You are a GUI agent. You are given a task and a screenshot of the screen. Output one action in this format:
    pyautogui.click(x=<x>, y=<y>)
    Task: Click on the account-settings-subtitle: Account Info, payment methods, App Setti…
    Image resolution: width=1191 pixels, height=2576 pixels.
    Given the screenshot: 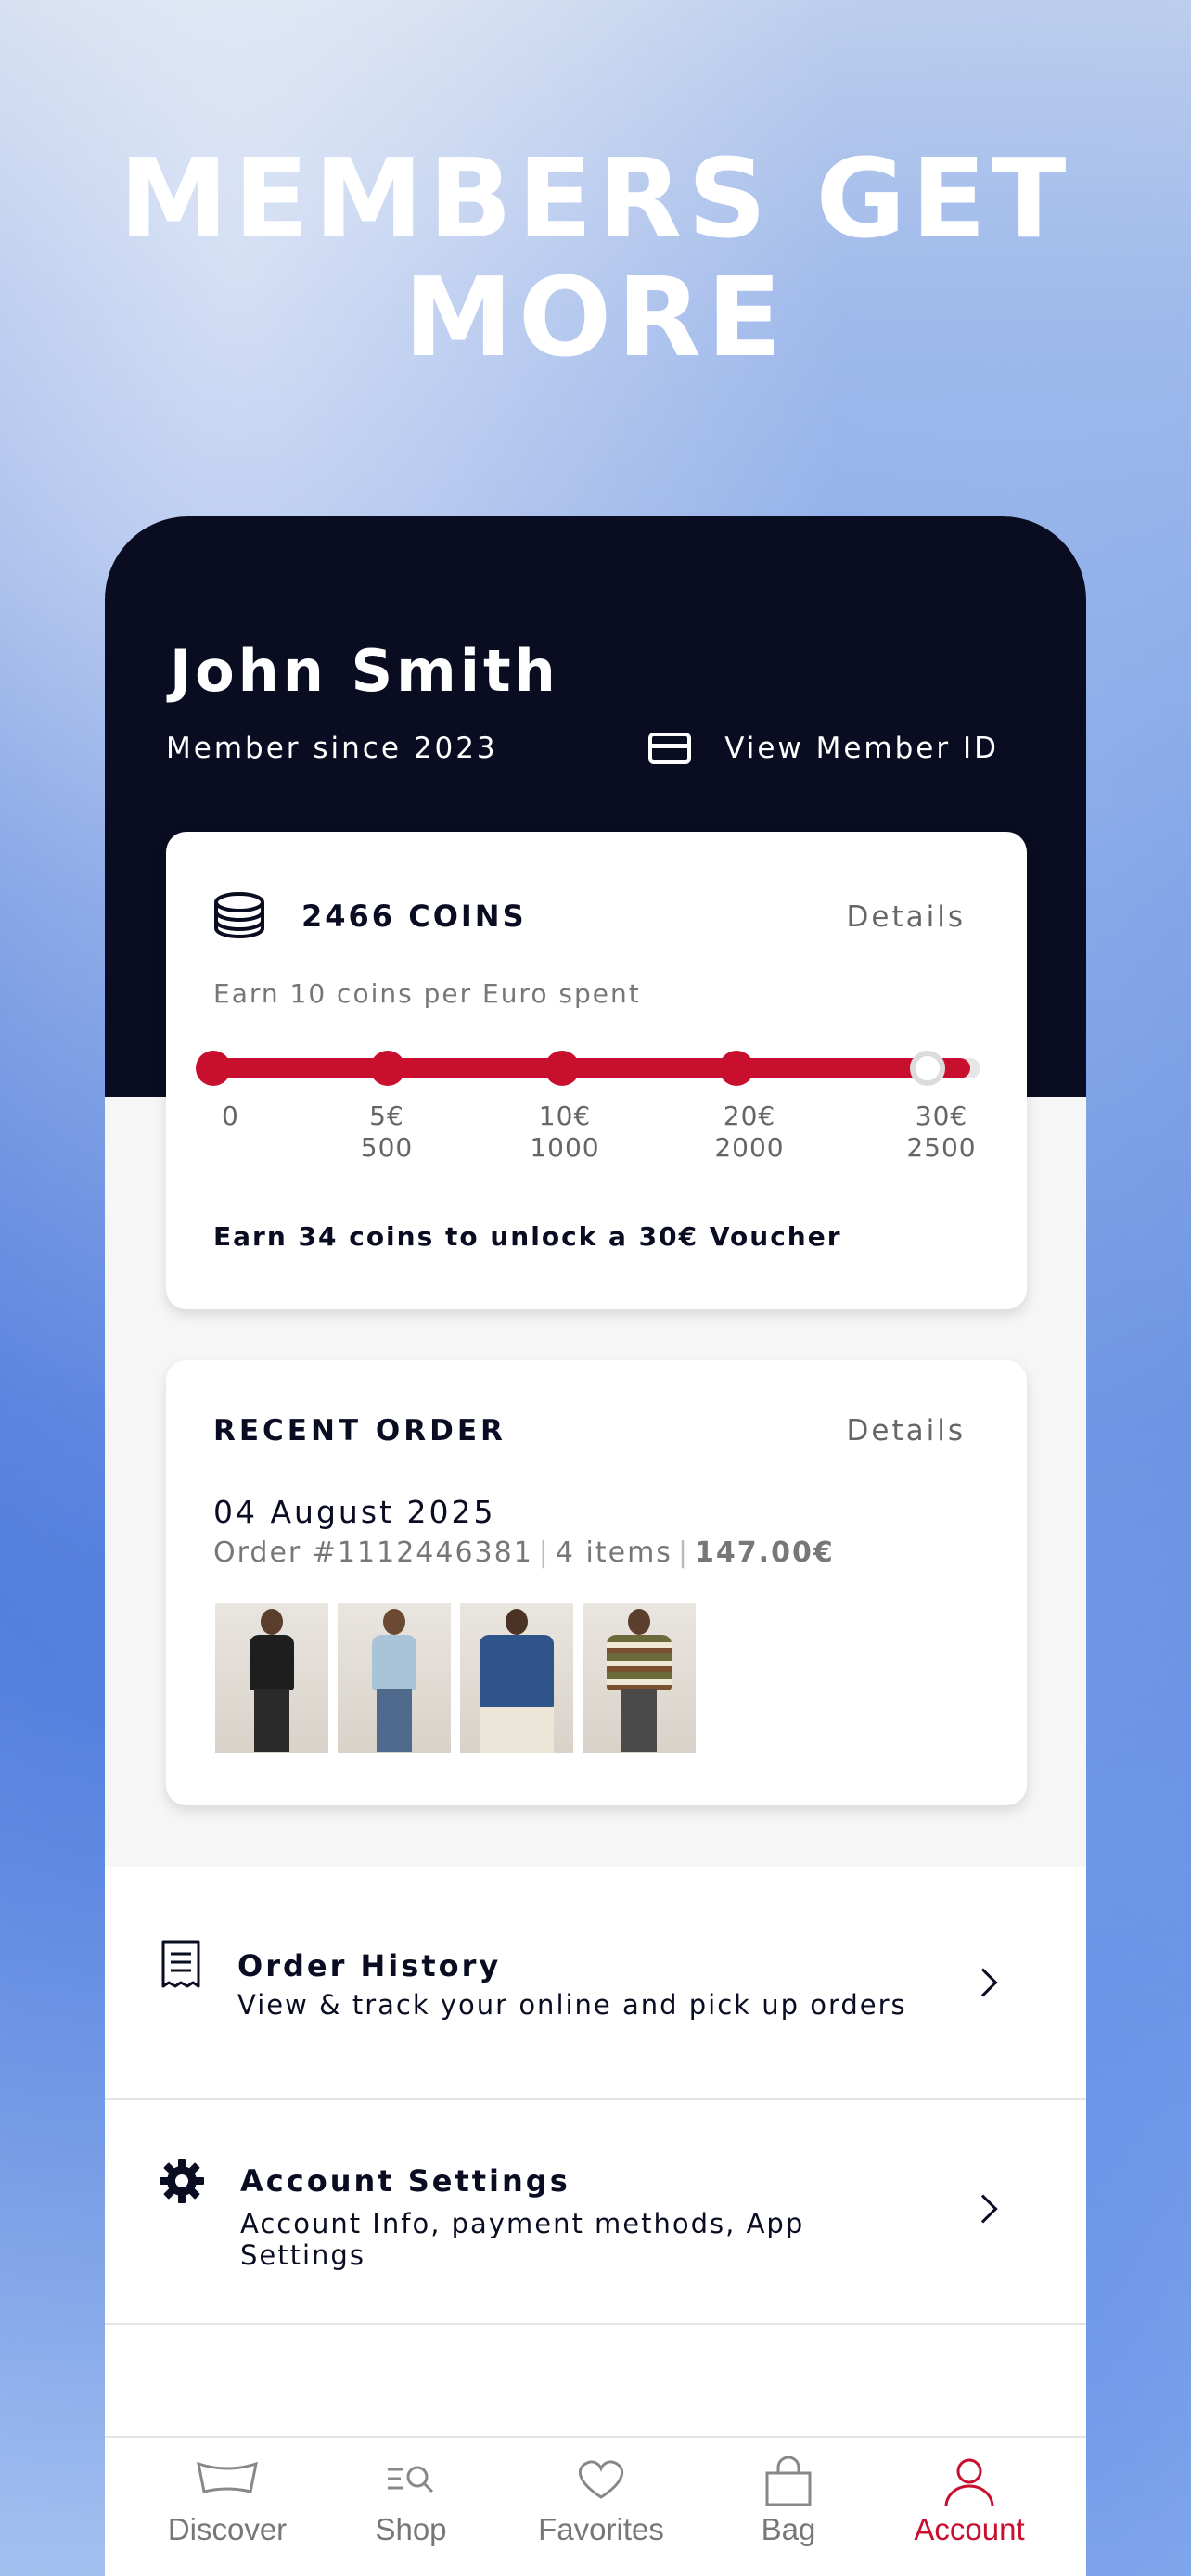 What is the action you would take?
    pyautogui.click(x=522, y=2239)
    